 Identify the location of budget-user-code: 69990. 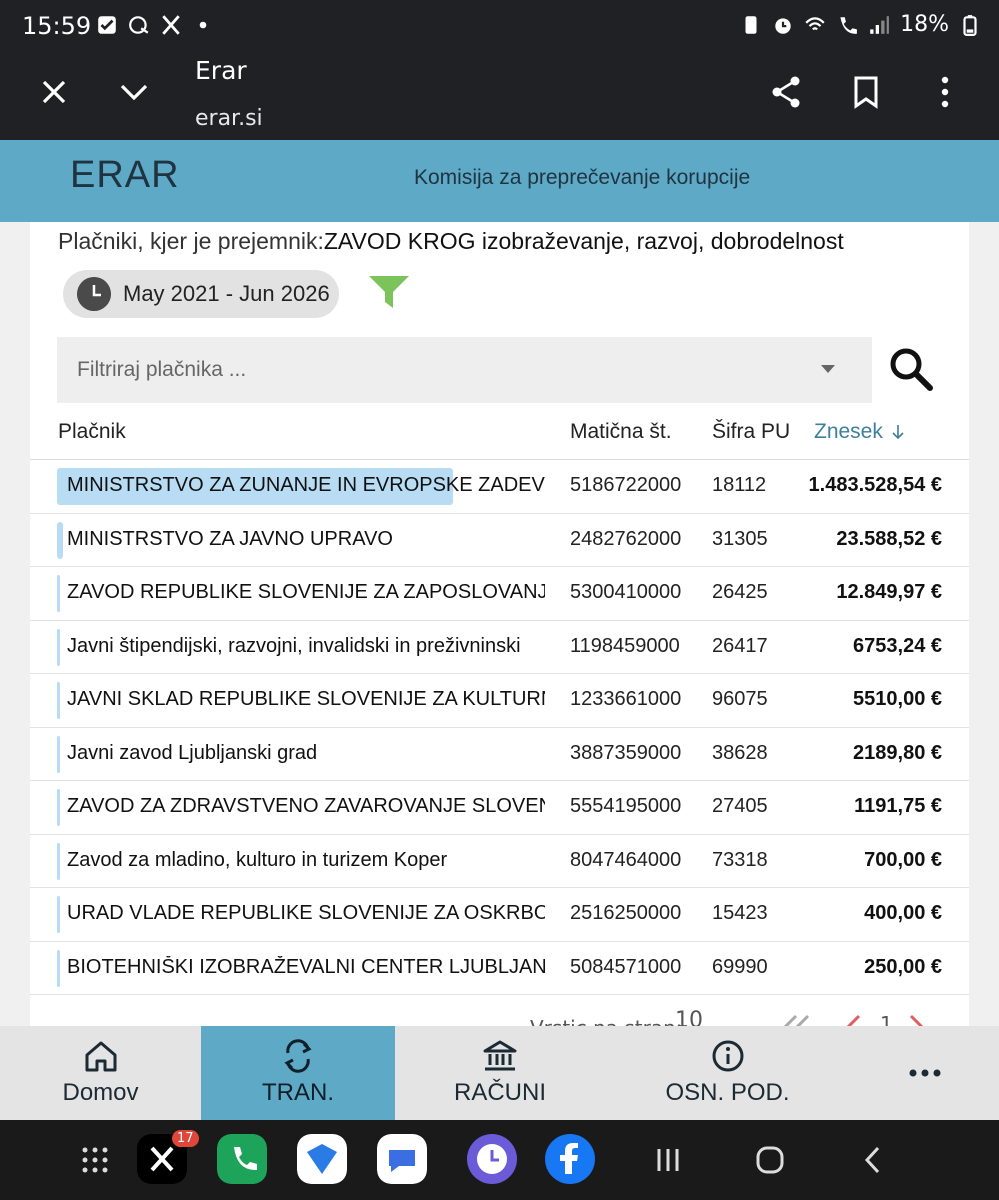
(740, 966).